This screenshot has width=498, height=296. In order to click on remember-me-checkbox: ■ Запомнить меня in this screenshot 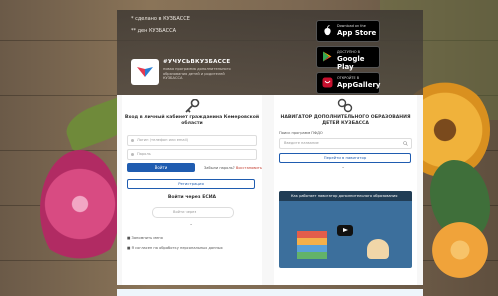, I will do `click(145, 238)`.